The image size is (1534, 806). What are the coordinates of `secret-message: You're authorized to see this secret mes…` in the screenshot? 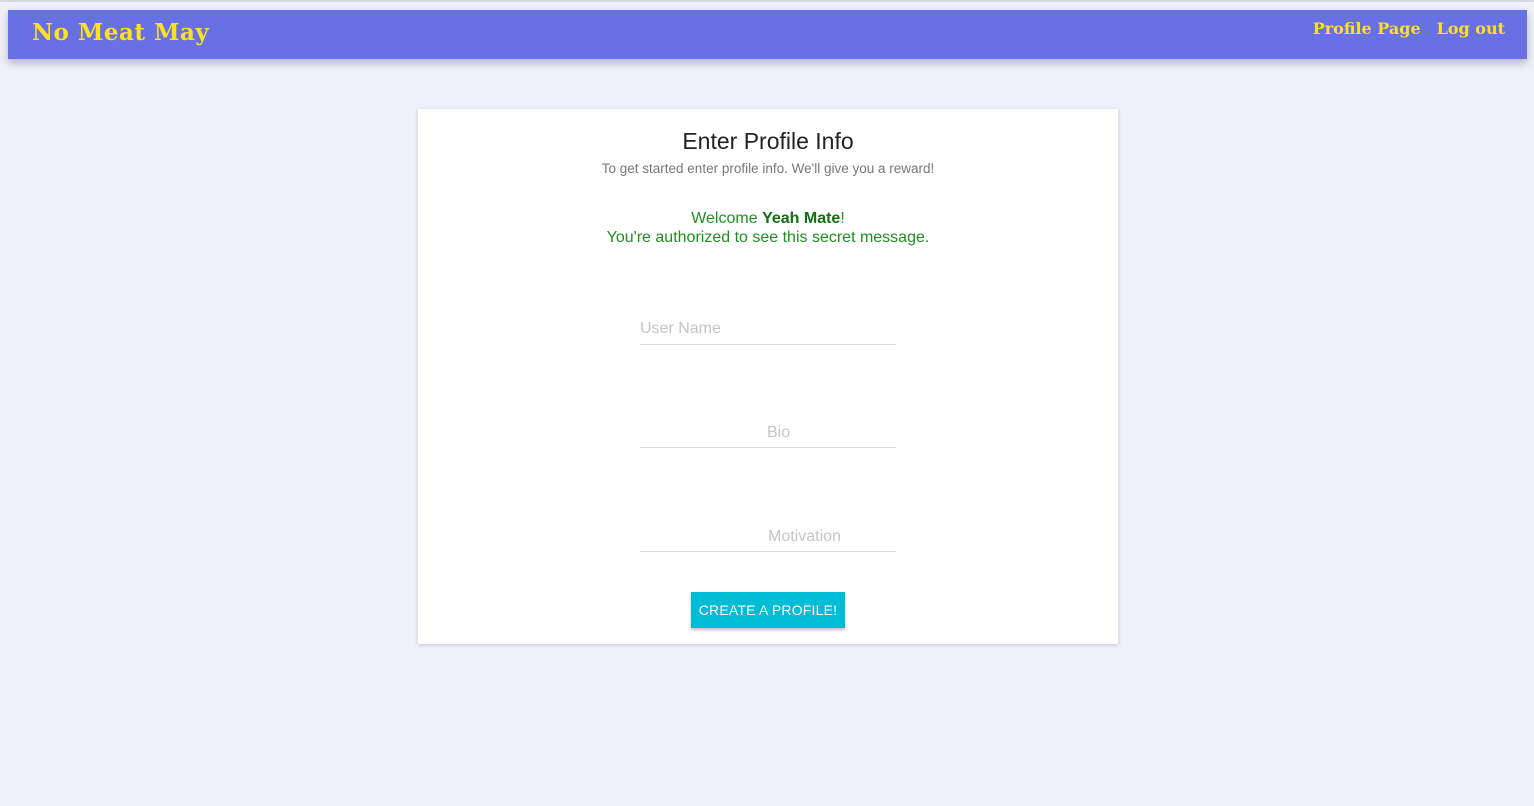 It's located at (768, 237).